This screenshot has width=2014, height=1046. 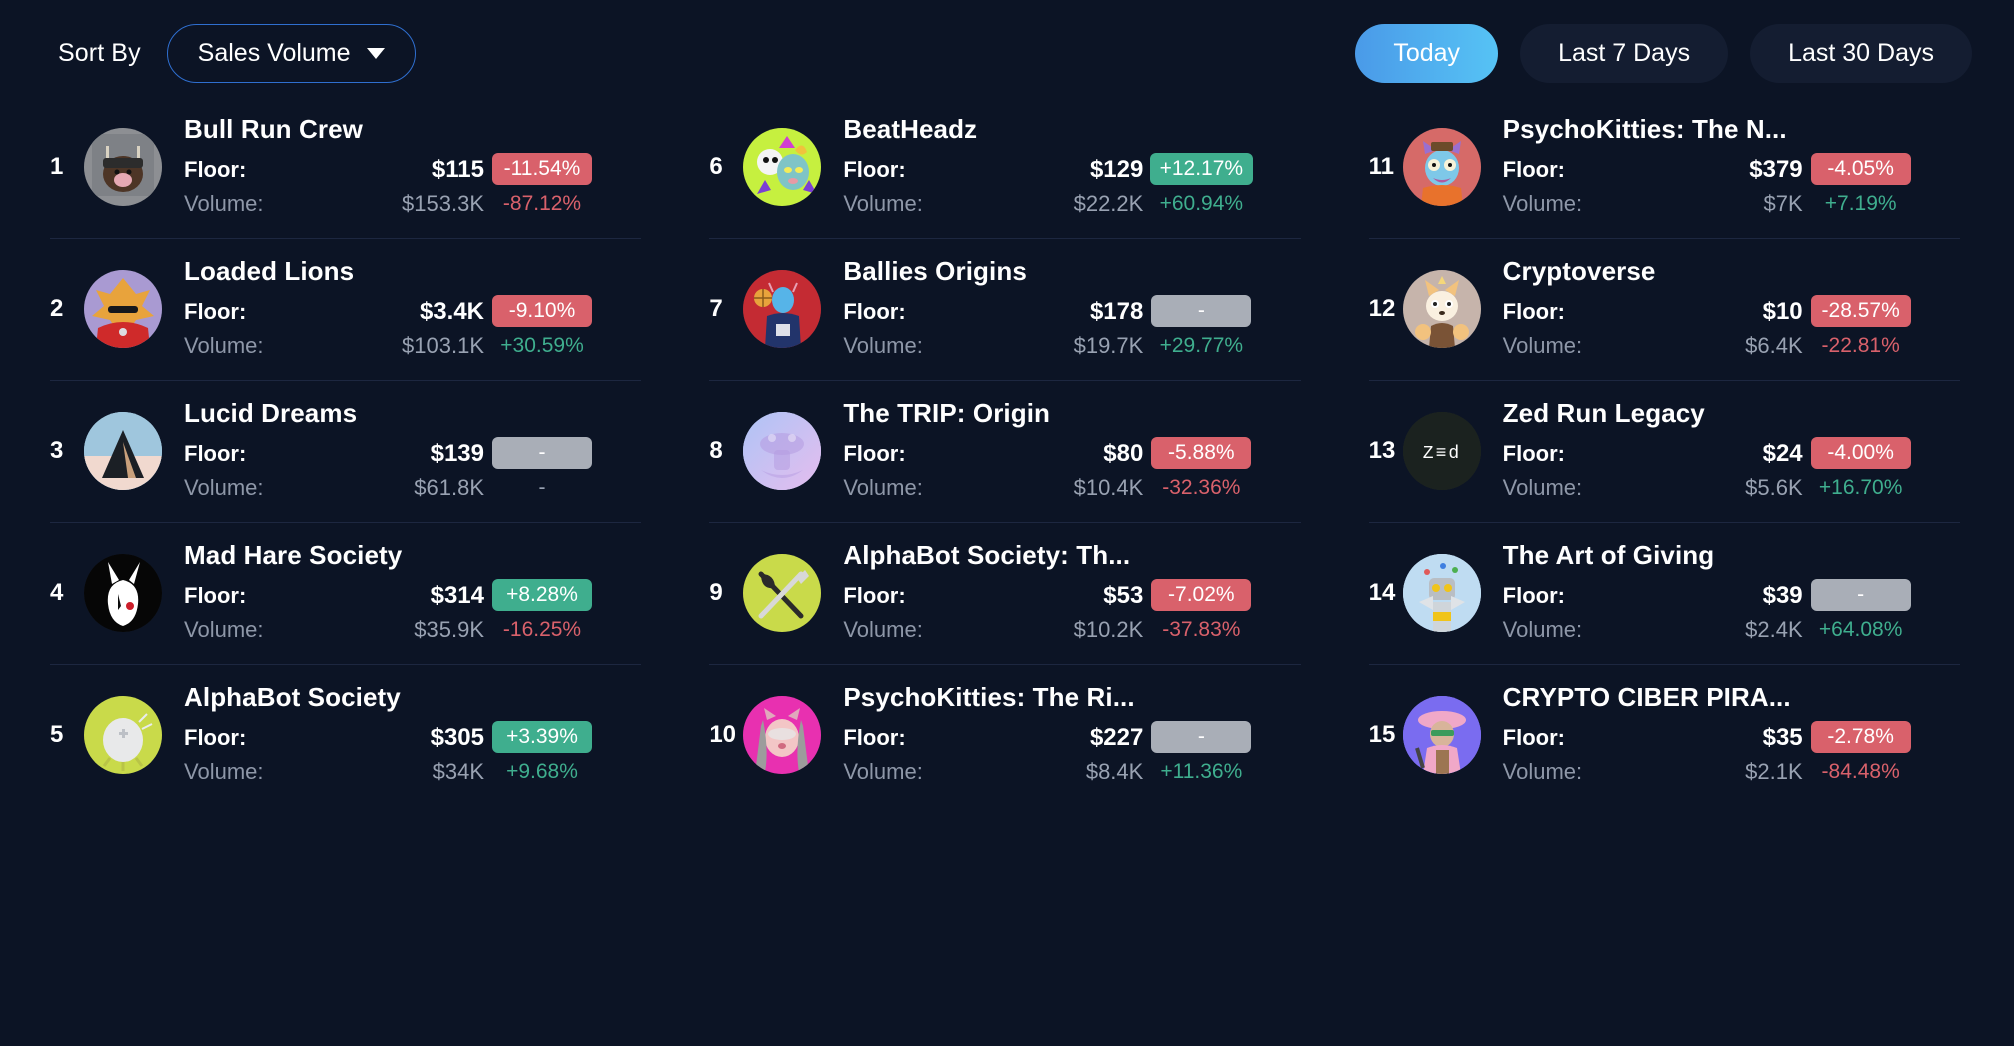 What do you see at coordinates (443, 345) in the screenshot?
I see `volume-value: $103.1K` at bounding box center [443, 345].